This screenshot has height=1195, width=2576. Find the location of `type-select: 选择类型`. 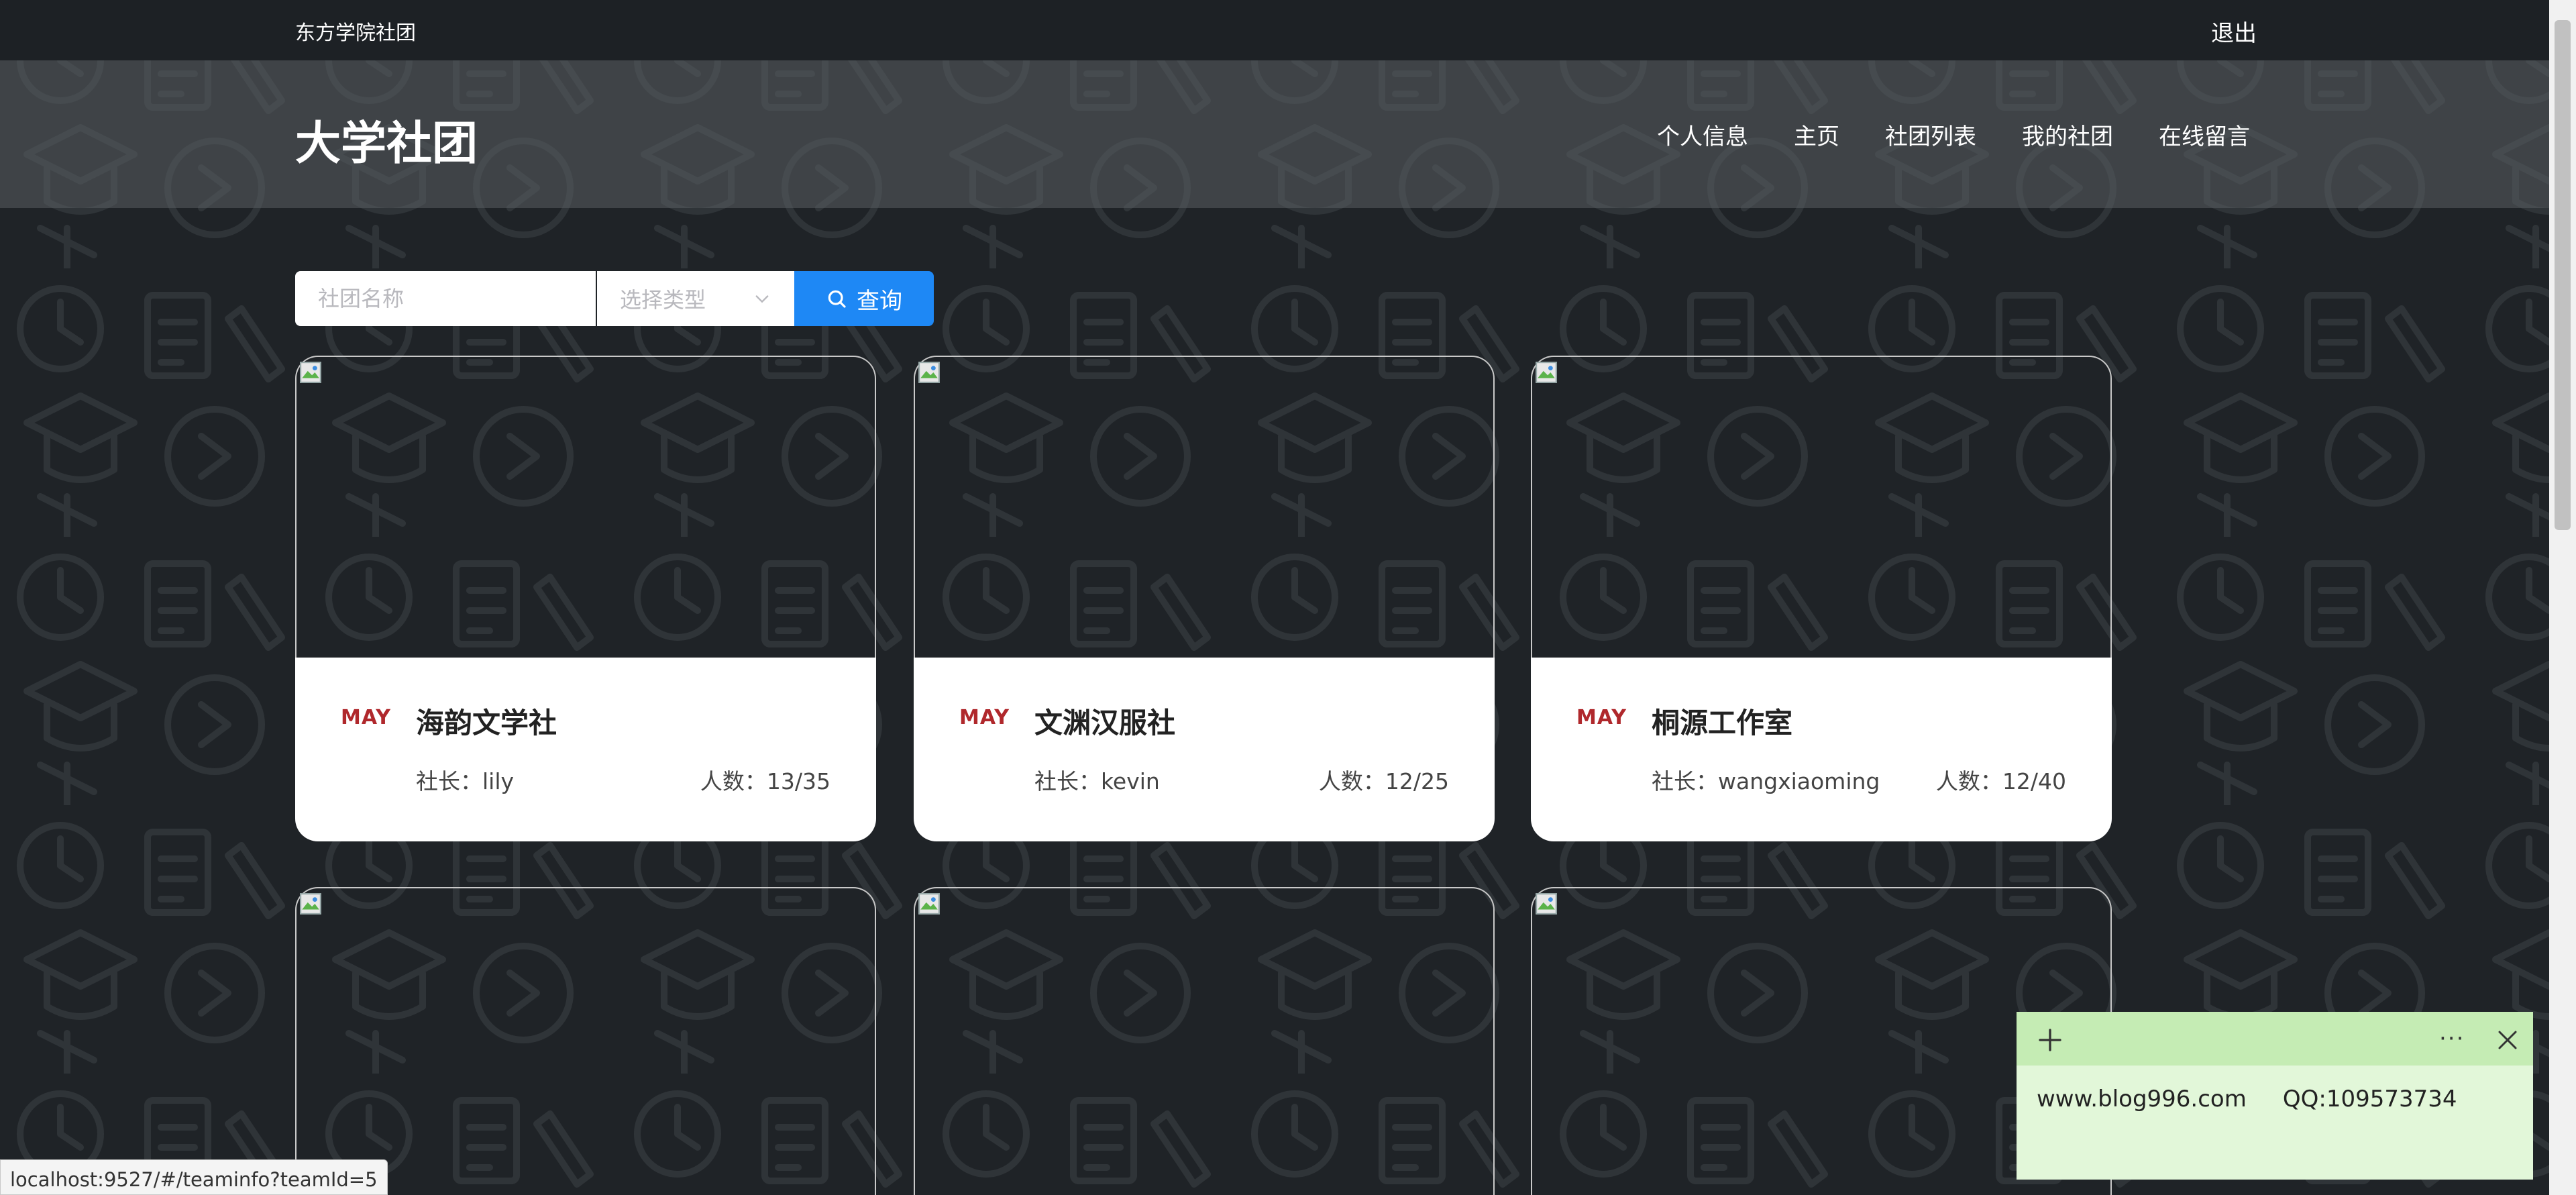

type-select: 选择类型 is located at coordinates (695, 298).